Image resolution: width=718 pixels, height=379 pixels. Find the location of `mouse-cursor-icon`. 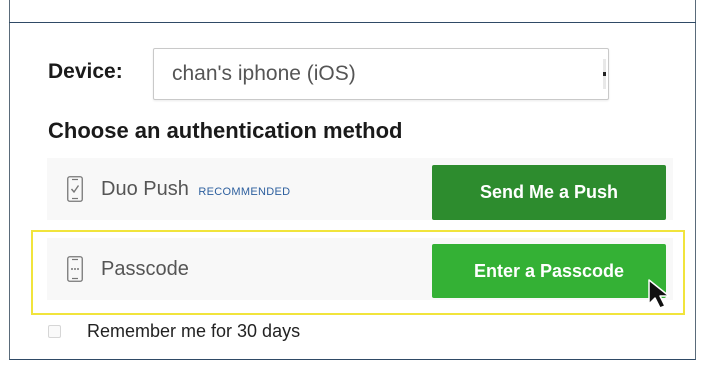

mouse-cursor-icon is located at coordinates (659, 294).